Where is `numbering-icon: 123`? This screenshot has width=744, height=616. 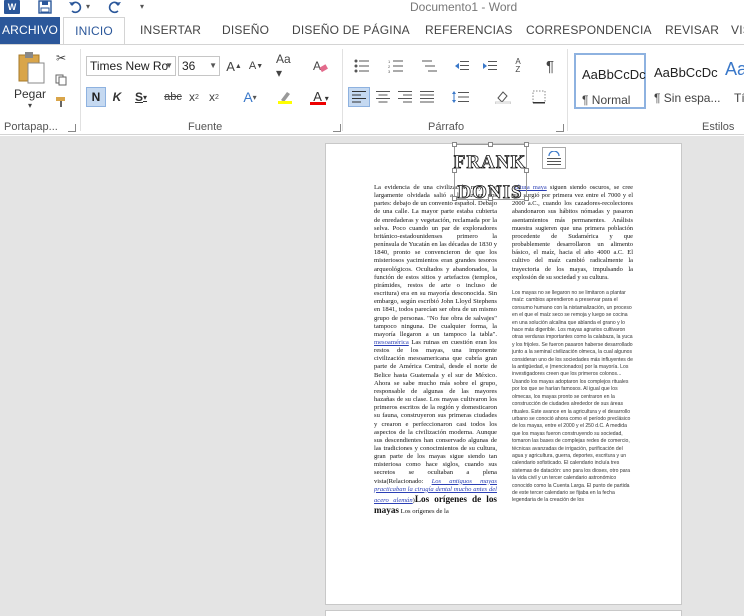
numbering-icon: 123 is located at coordinates (396, 66).